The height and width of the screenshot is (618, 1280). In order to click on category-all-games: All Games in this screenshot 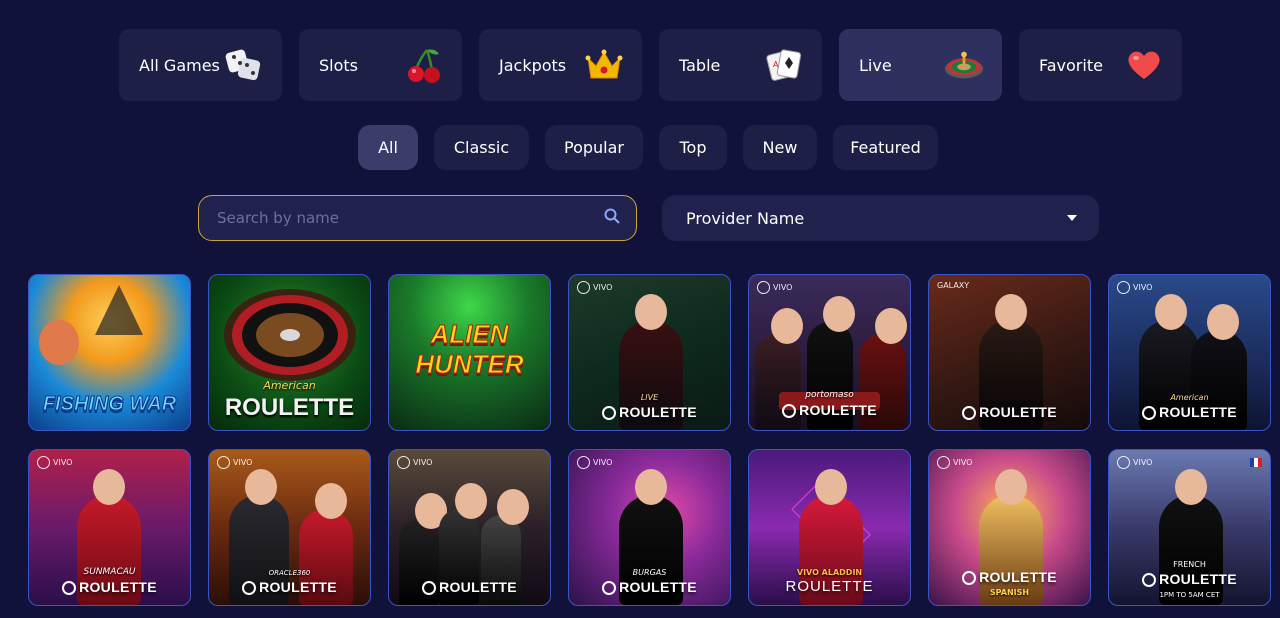, I will do `click(200, 65)`.